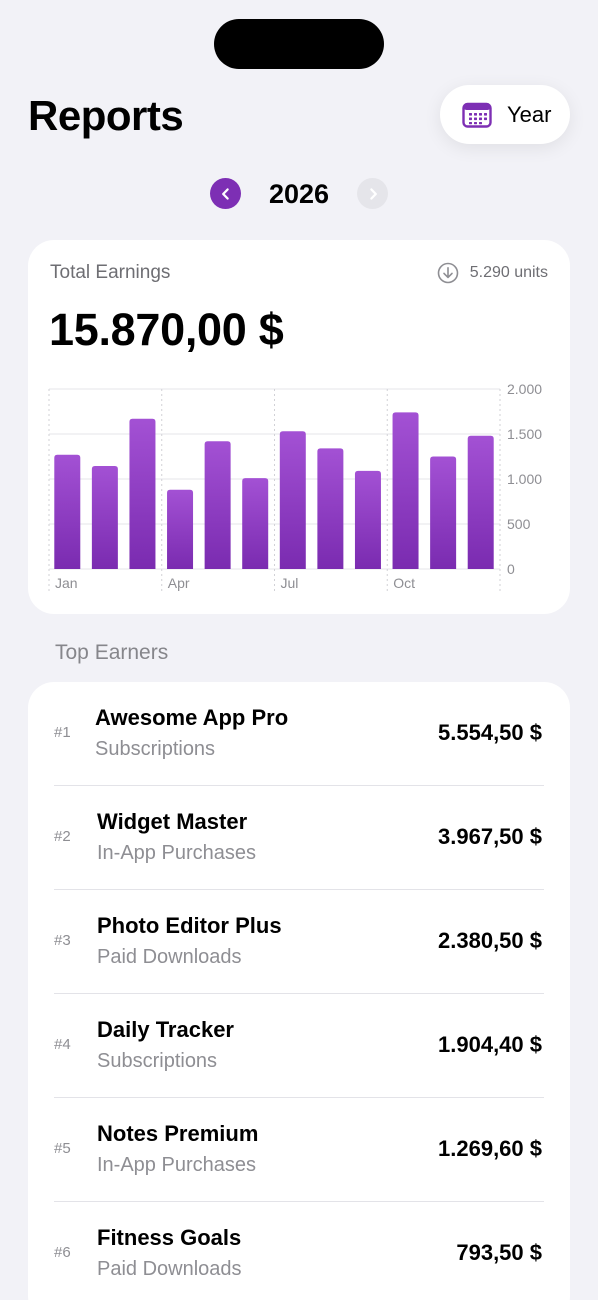 This screenshot has width=598, height=1300. I want to click on chart-bar-nov, so click(443, 512).